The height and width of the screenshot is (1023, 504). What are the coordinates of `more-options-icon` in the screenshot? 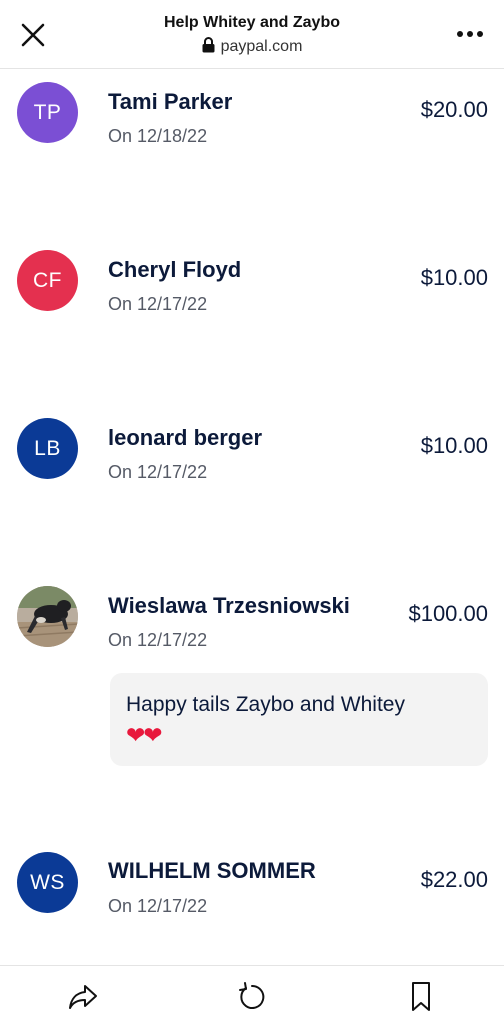 It's located at (470, 34).